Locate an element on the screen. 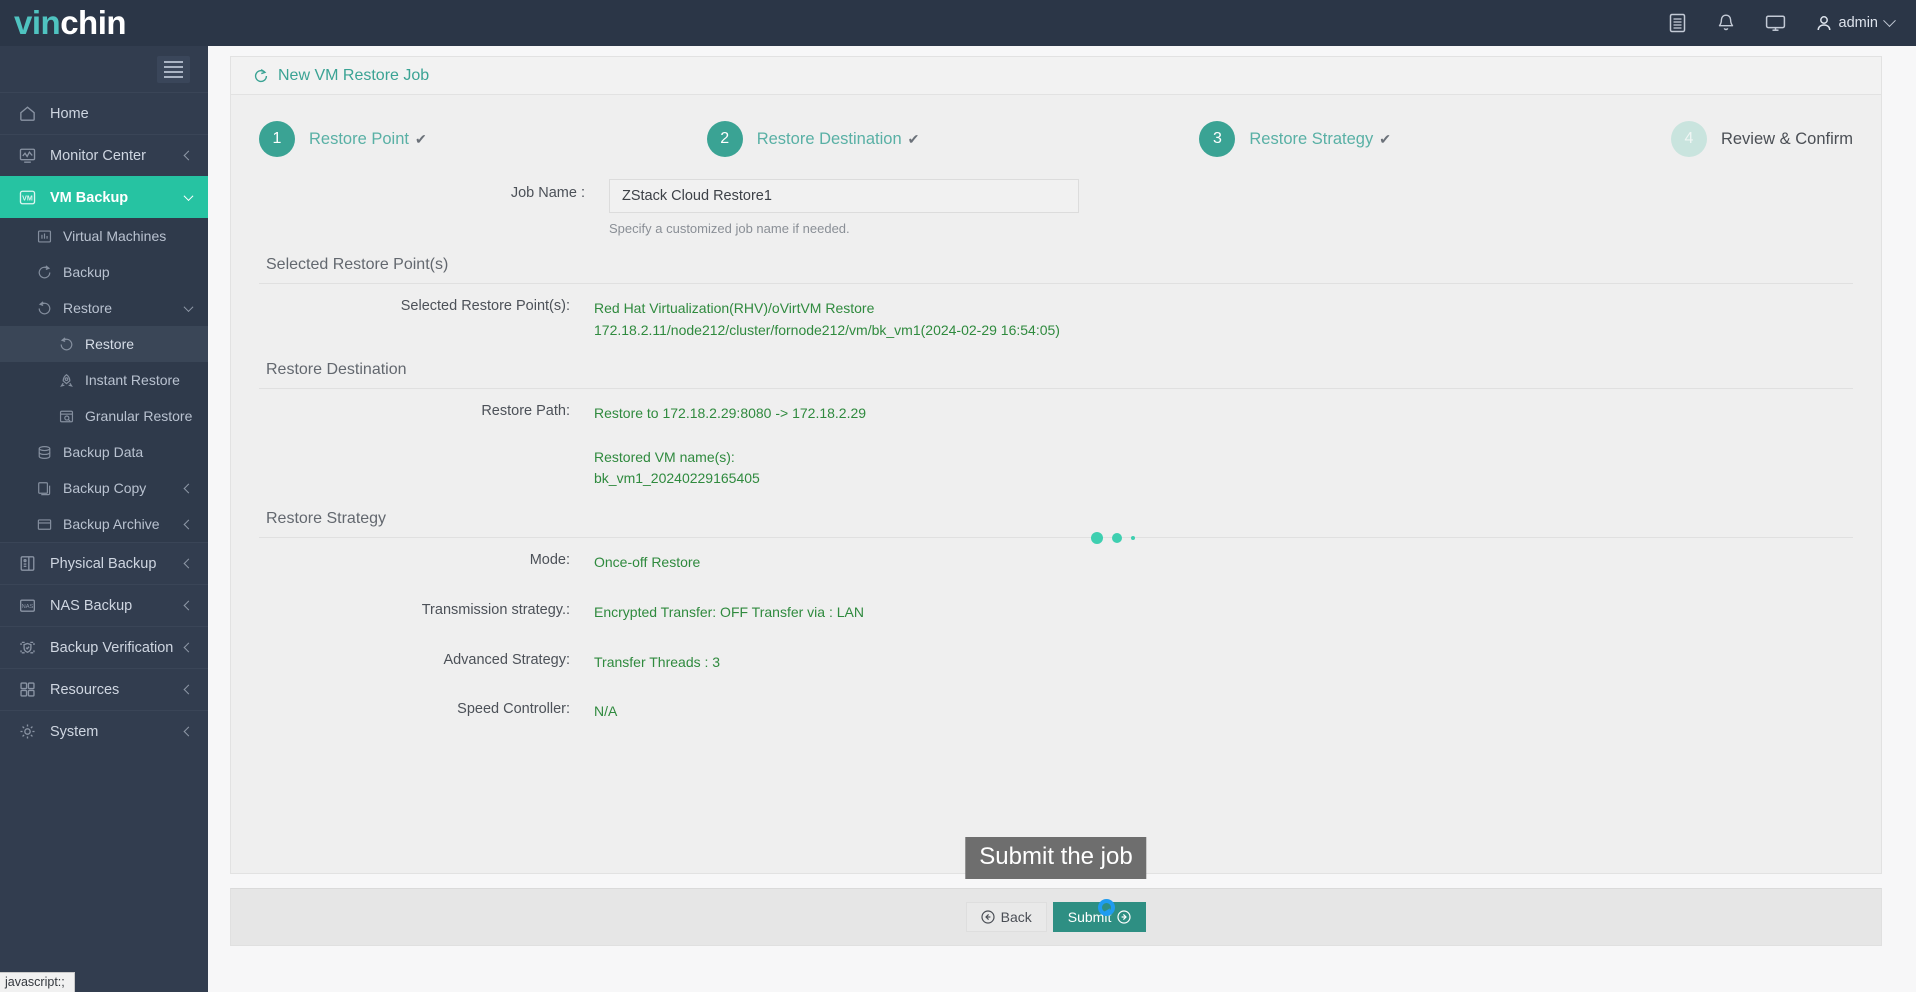 This screenshot has width=1916, height=992. user-icon is located at coordinates (1823, 22).